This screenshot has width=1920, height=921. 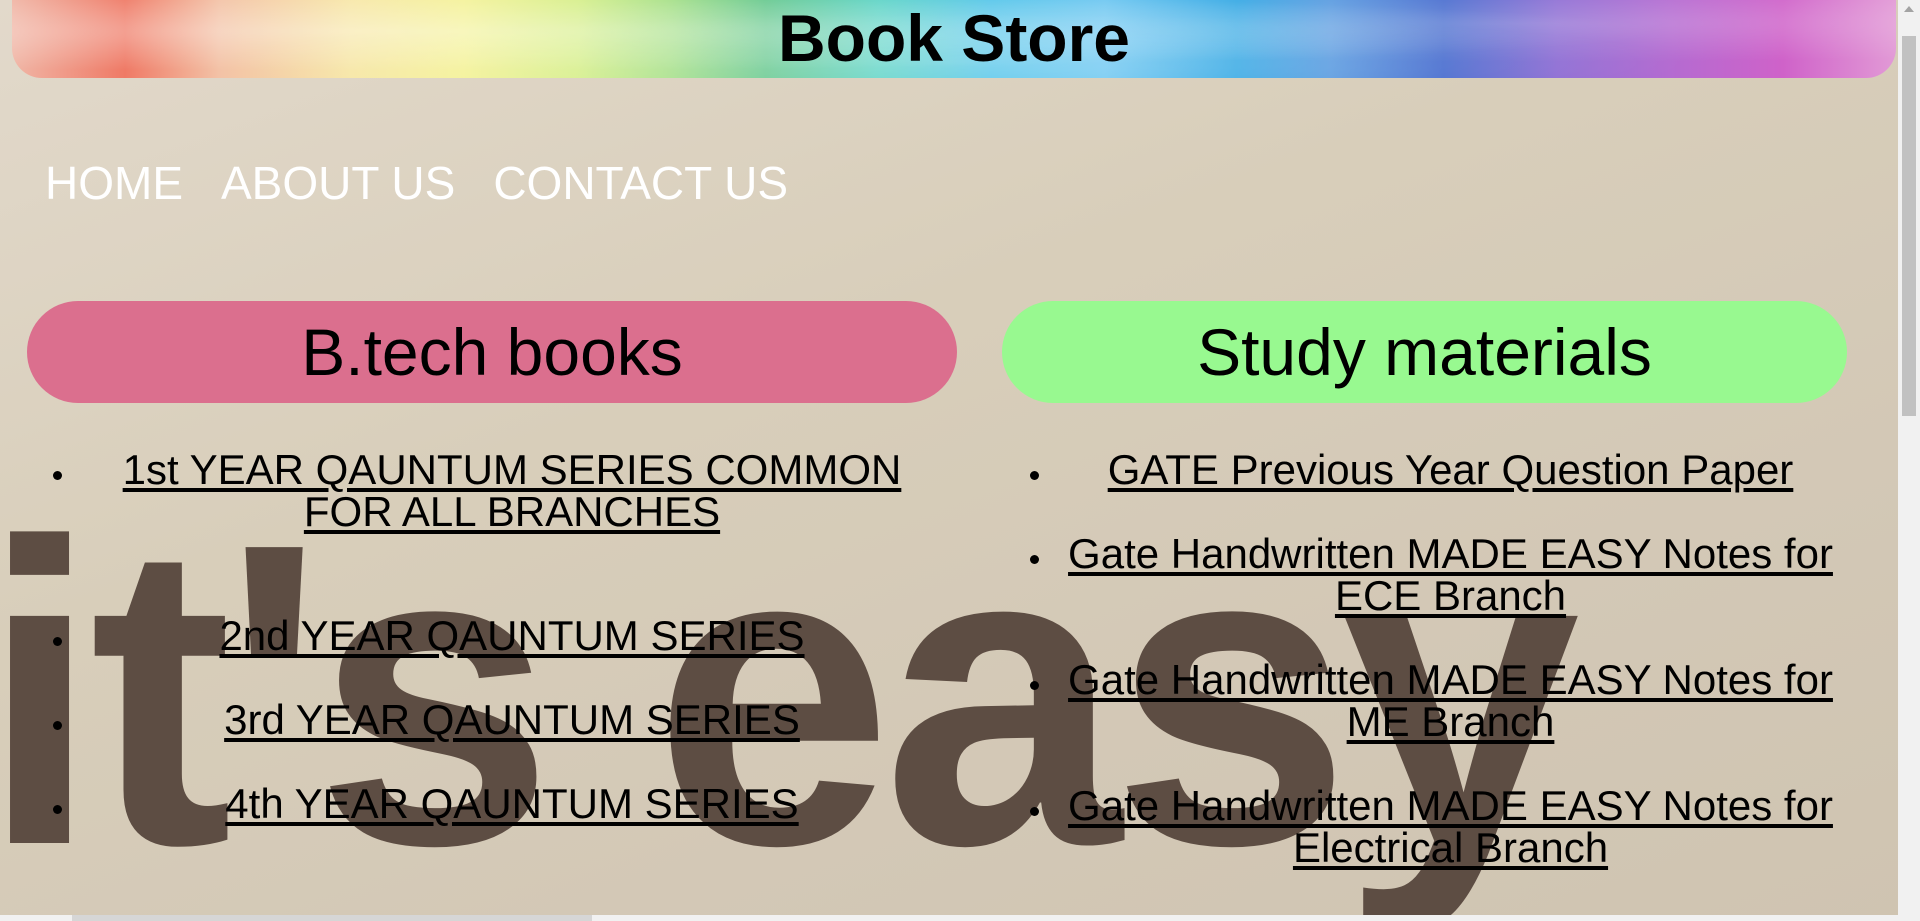 I want to click on vertical-scrollbar, so click(x=1909, y=460).